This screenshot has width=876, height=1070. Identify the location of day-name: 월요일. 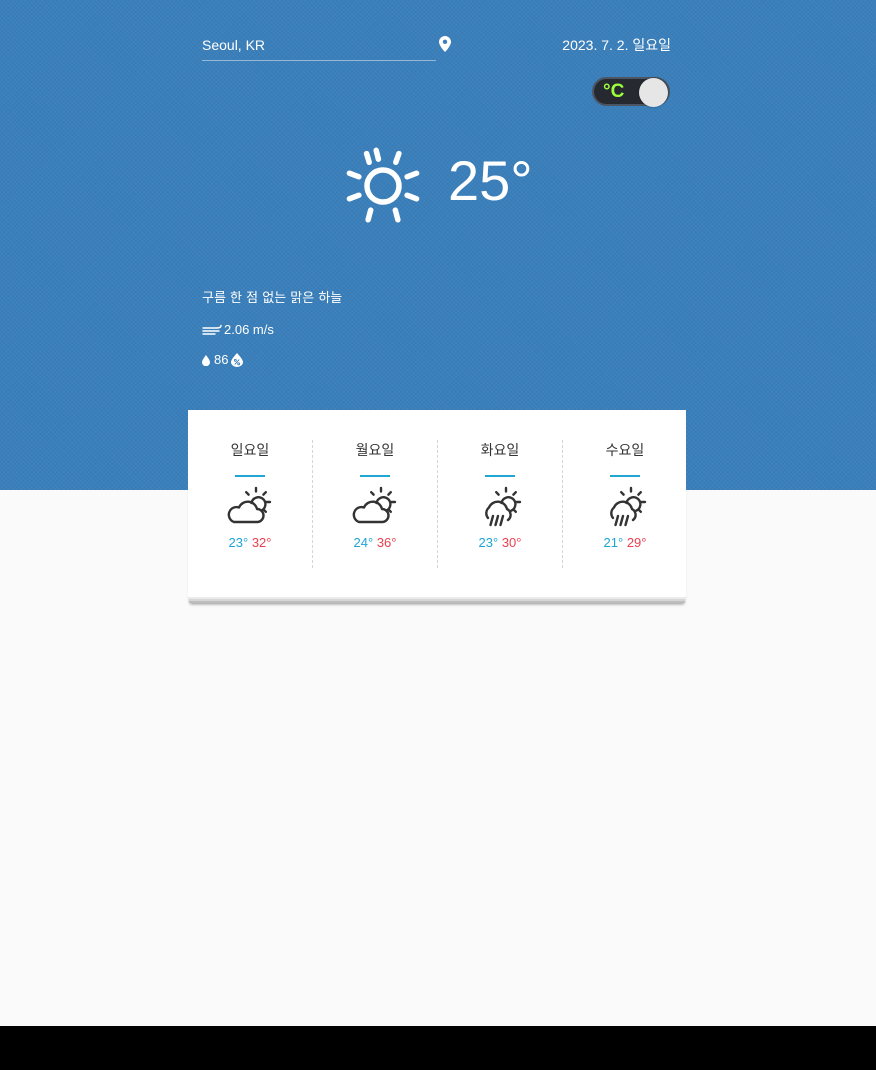
(375, 451).